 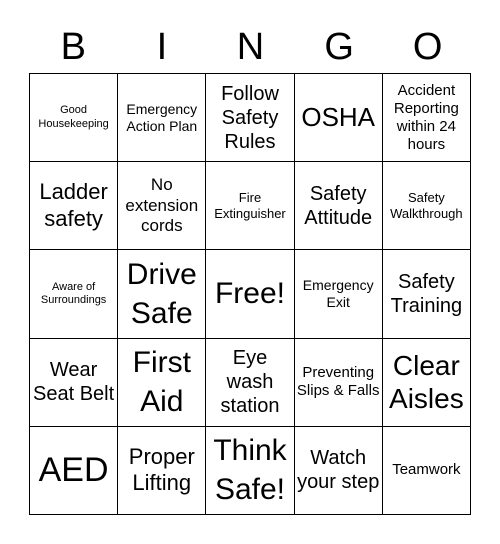 What do you see at coordinates (74, 470) in the screenshot?
I see `bingo-cell: AED` at bounding box center [74, 470].